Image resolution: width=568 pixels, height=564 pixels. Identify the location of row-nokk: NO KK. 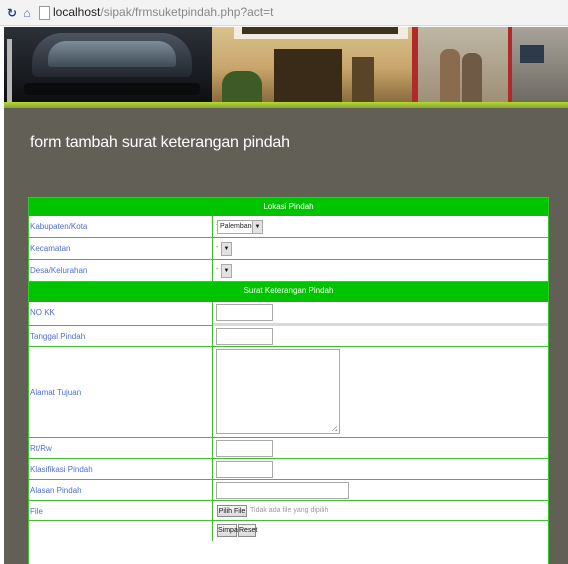
(288, 314).